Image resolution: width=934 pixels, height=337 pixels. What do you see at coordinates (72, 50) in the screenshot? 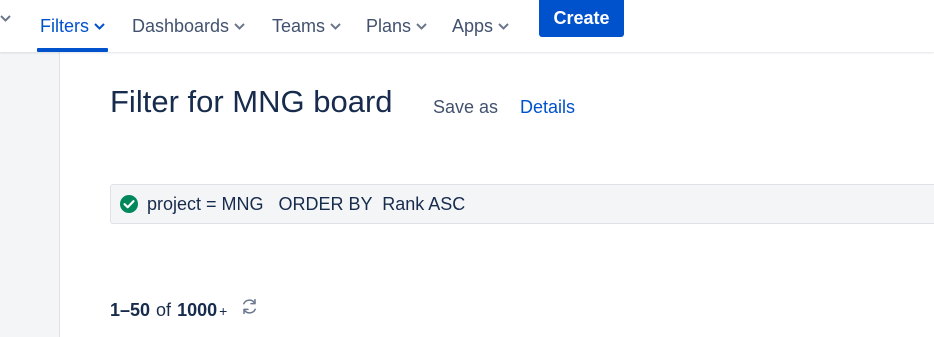
I see `active-tab-indicator` at bounding box center [72, 50].